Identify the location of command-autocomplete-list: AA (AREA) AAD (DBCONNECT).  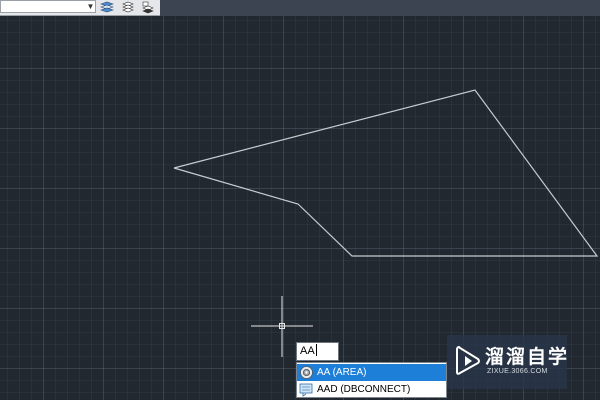
(371, 380).